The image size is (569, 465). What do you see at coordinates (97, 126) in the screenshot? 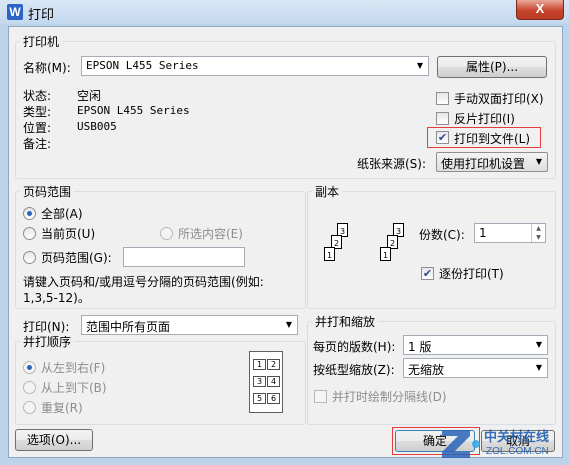
I see `location-value: USB005` at bounding box center [97, 126].